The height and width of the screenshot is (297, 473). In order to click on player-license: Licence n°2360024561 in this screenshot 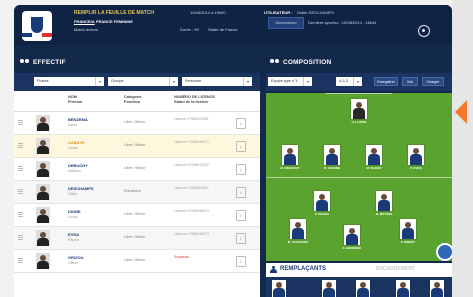, I will do `click(191, 119)`.